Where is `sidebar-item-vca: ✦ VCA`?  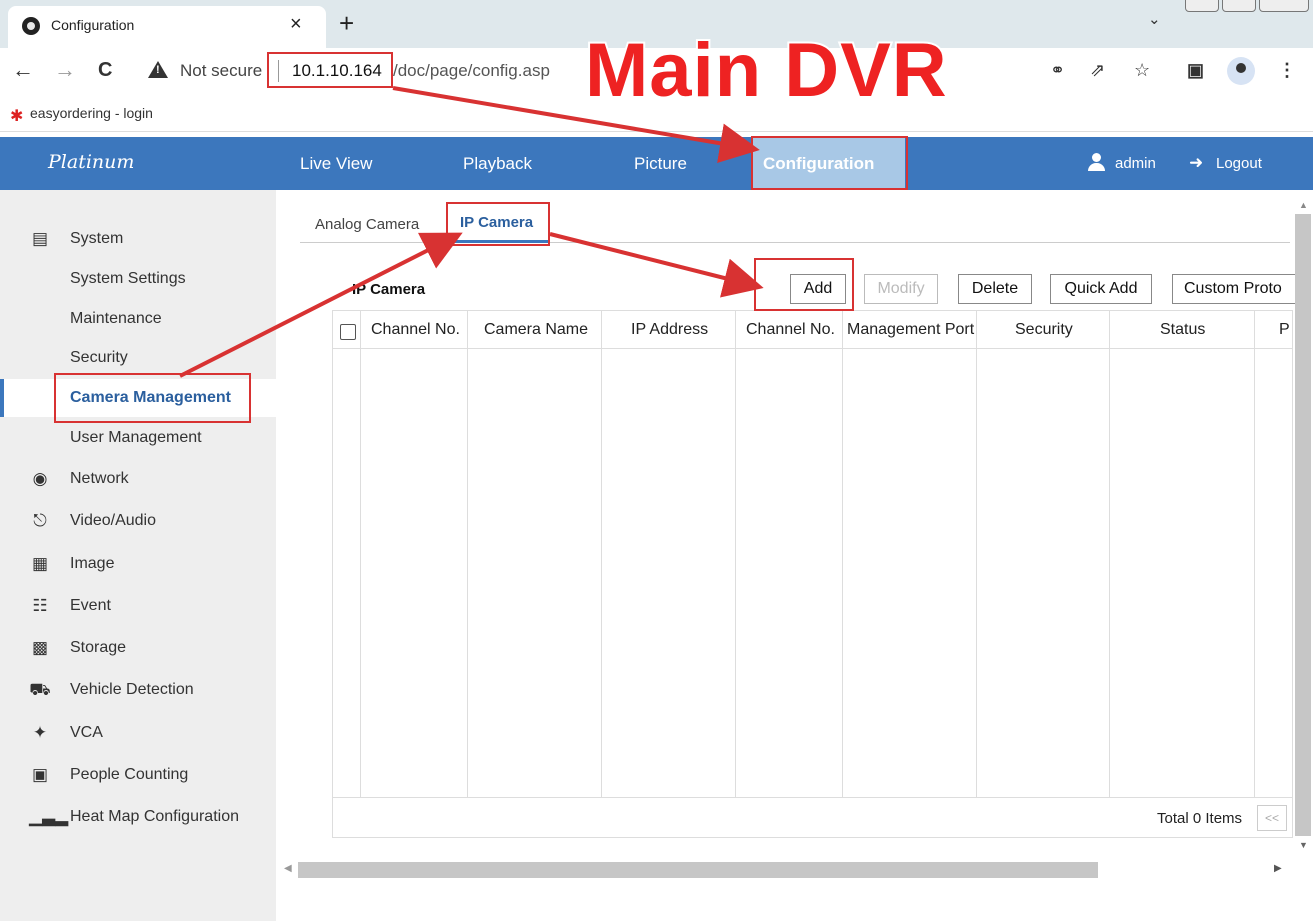
sidebar-item-vca: ✦ VCA is located at coordinates (138, 733).